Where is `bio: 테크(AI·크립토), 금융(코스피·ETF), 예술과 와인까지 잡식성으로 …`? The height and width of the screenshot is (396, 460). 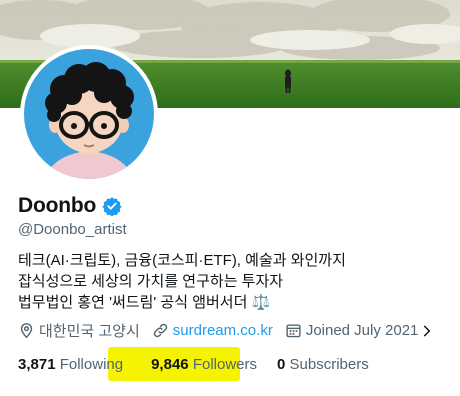 bio: 테크(AI·크립토), 금융(코스피·ETF), 예술과 와인까지 잡식성으로 … is located at coordinates (182, 281).